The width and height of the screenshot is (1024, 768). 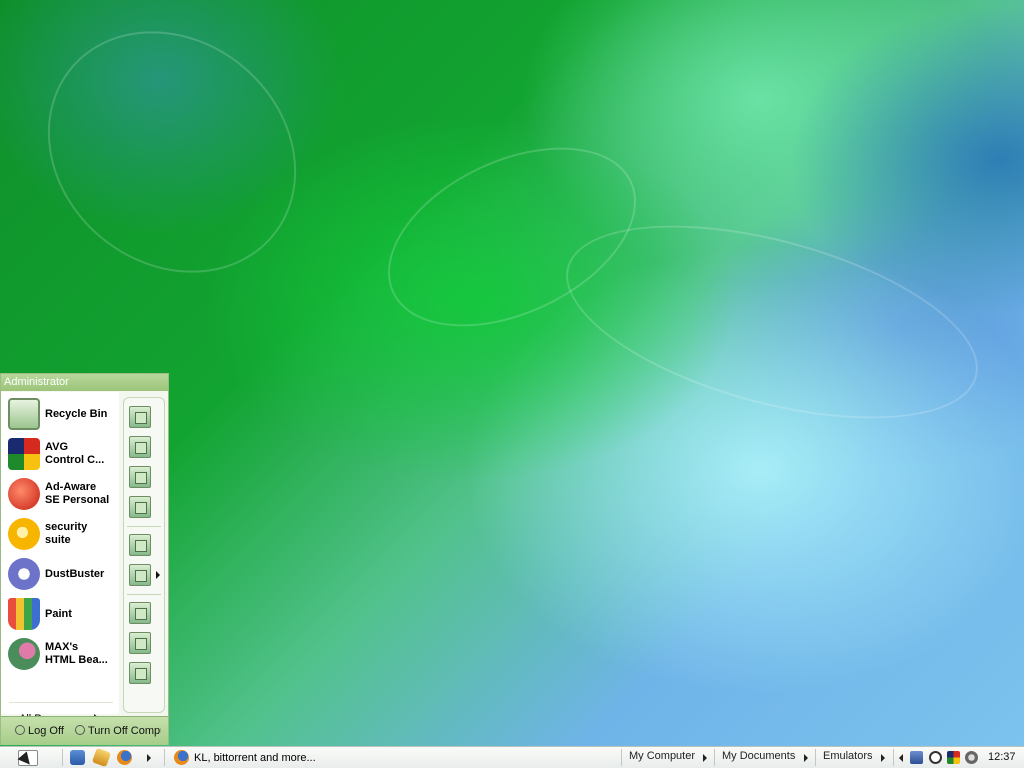 What do you see at coordinates (935, 757) in the screenshot?
I see `ad-aware-tray-icon` at bounding box center [935, 757].